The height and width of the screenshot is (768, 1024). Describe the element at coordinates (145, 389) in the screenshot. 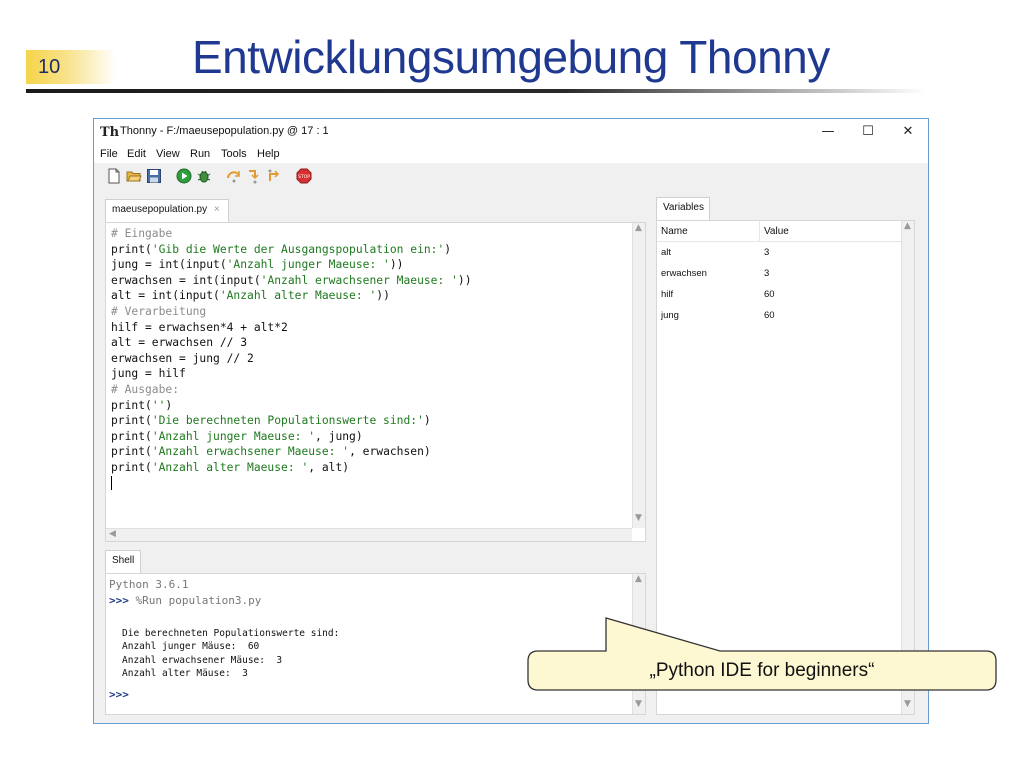

I see `code-comment: # Ausgabe:` at that location.